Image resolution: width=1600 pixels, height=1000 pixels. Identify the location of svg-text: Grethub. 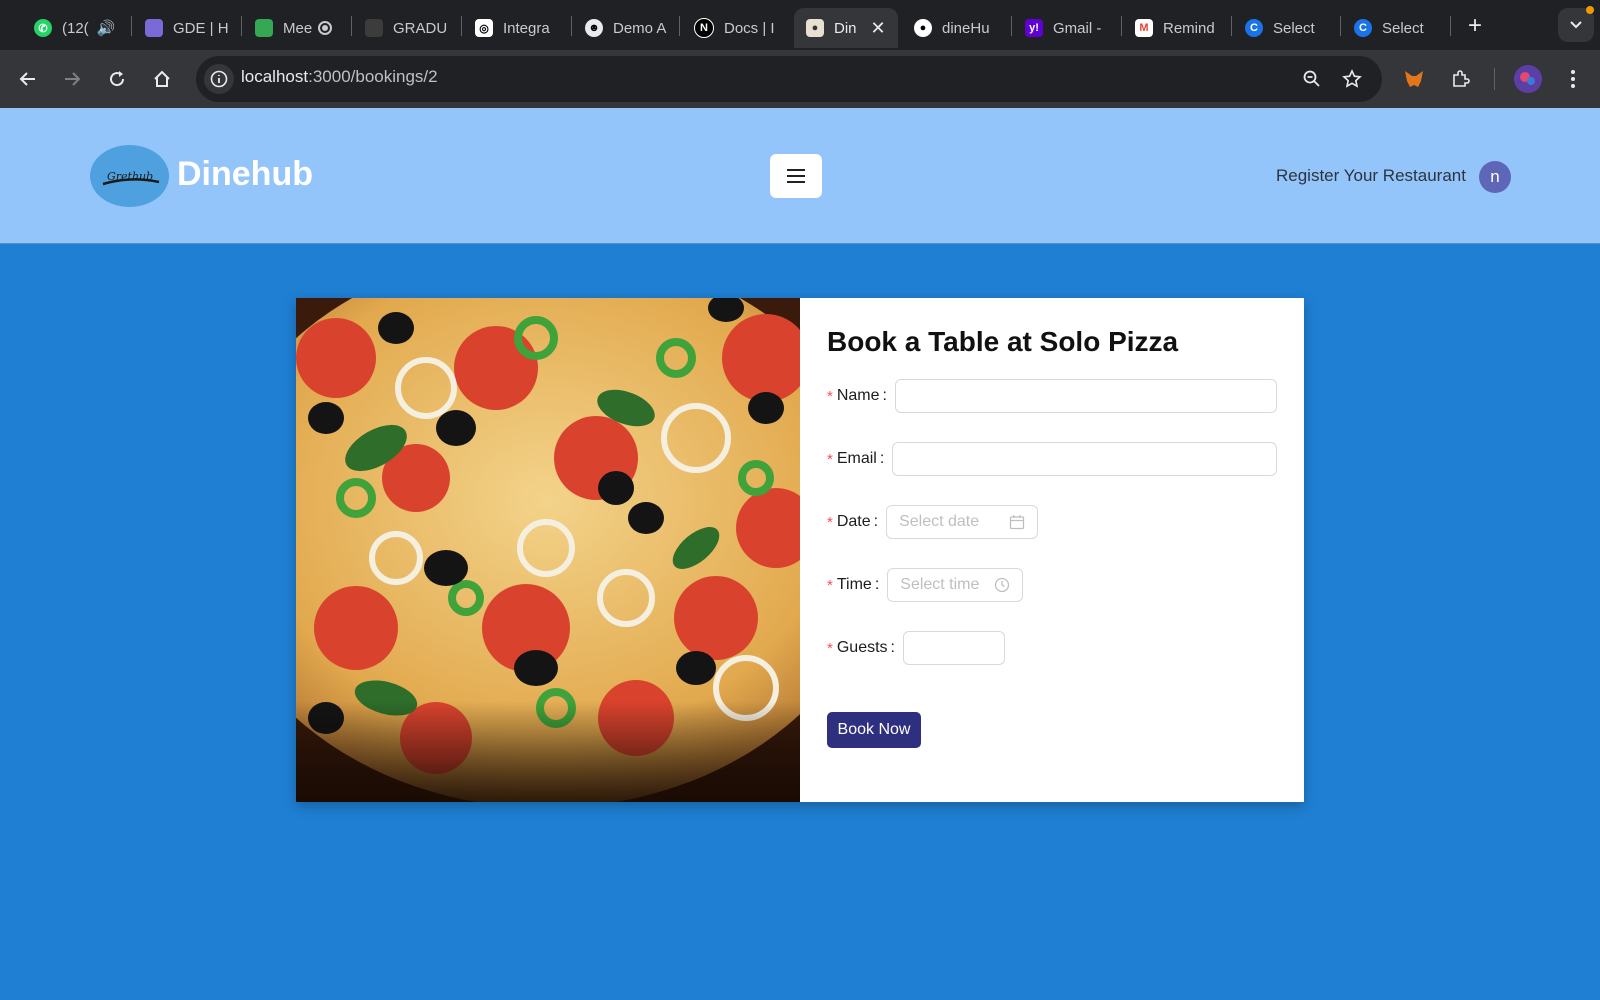
(130, 176).